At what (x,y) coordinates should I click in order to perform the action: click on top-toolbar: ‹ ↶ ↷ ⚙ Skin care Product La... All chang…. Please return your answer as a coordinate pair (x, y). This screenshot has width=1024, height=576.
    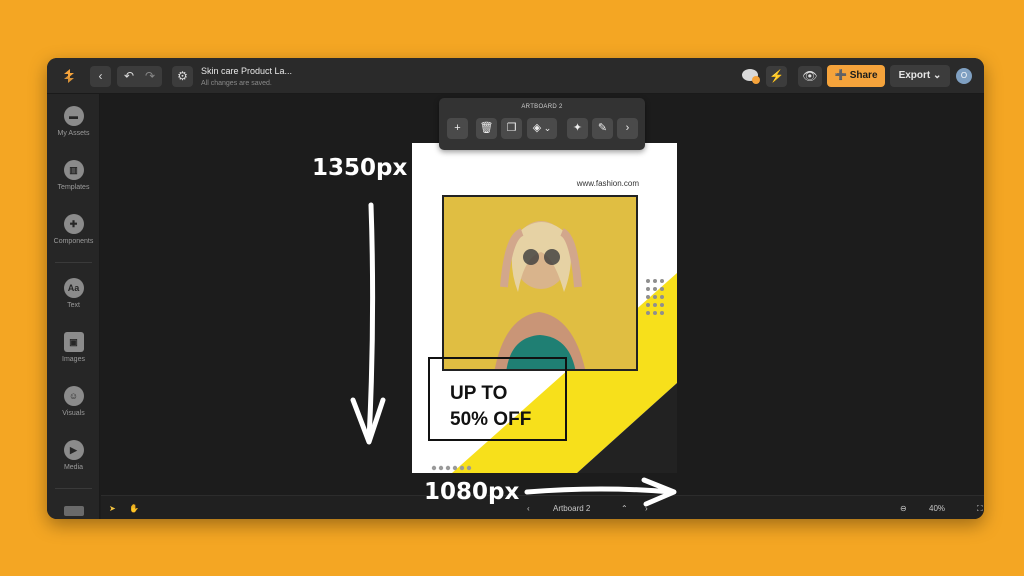
    Looking at the image, I should click on (515, 76).